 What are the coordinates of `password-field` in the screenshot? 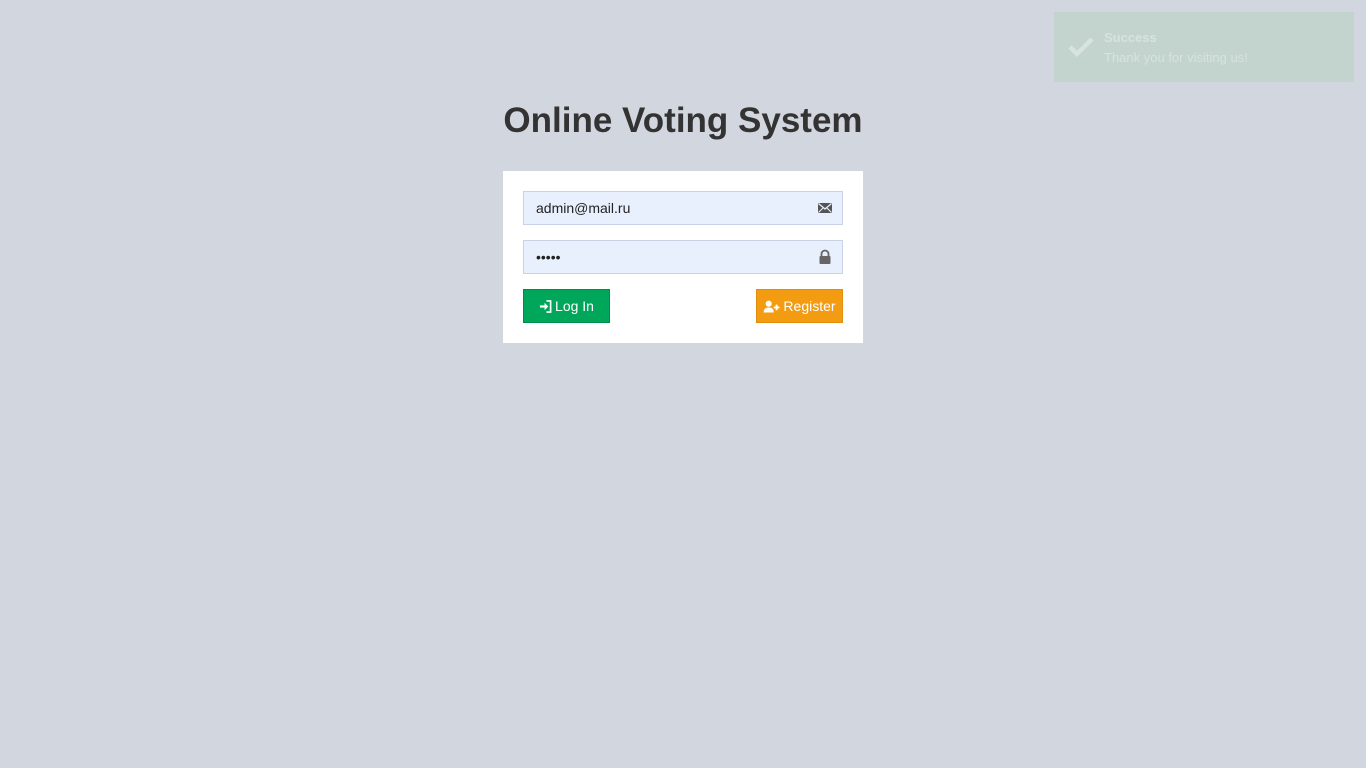 It's located at (659, 257).